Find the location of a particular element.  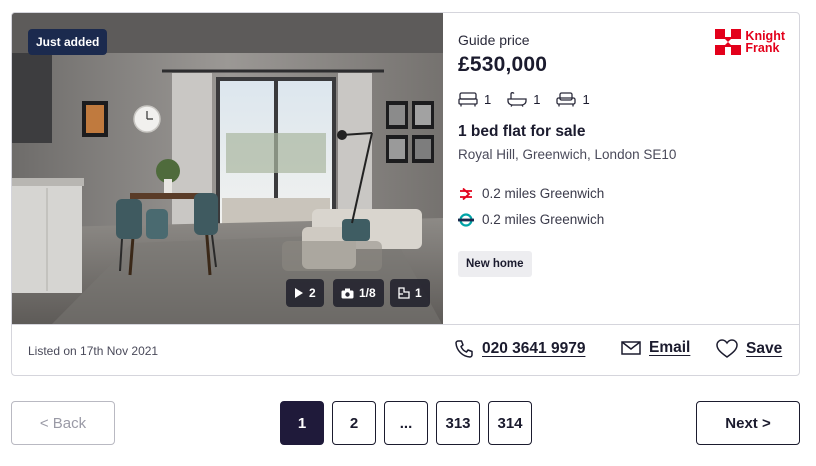

video-count-button: 2 is located at coordinates (305, 293).